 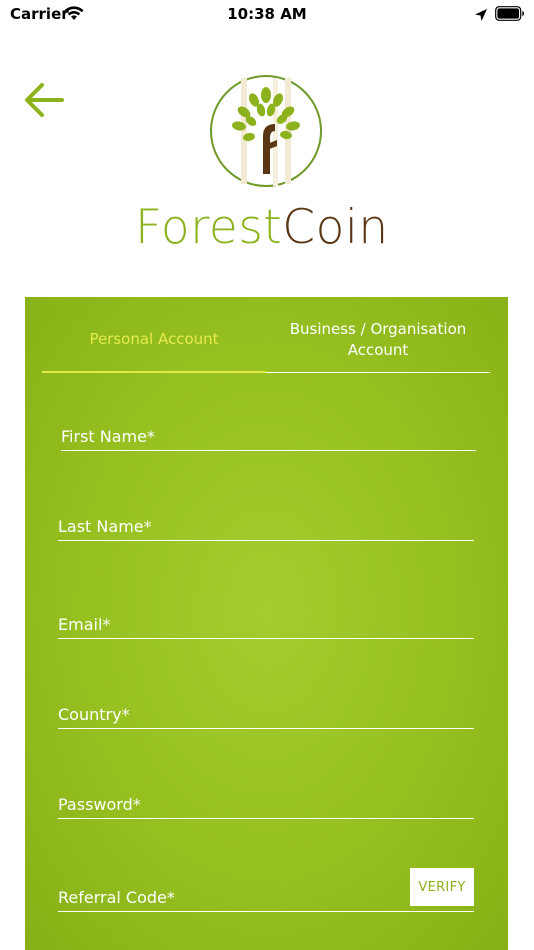 I want to click on clock: 10:38 AM, so click(x=267, y=14).